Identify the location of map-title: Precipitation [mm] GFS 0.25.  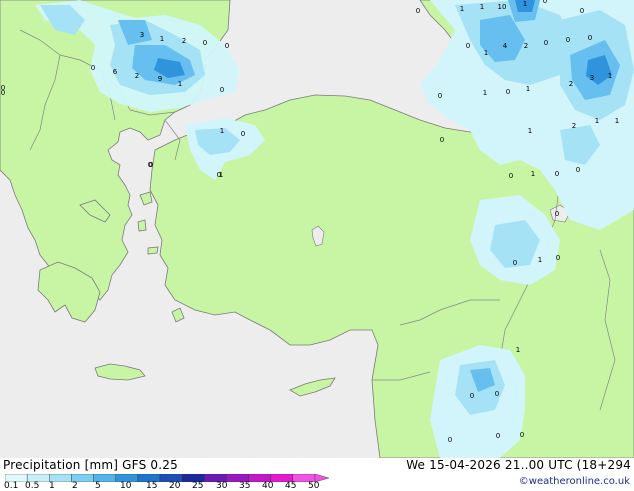
(90, 465).